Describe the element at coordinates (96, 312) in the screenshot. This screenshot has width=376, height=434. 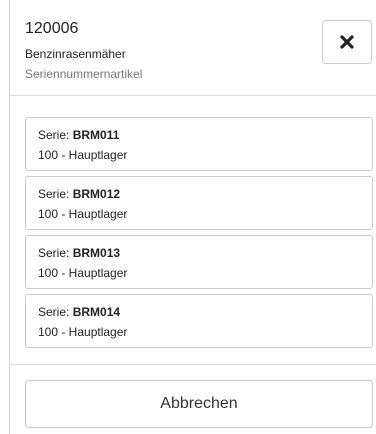
I see `serial-number: BRM014` at that location.